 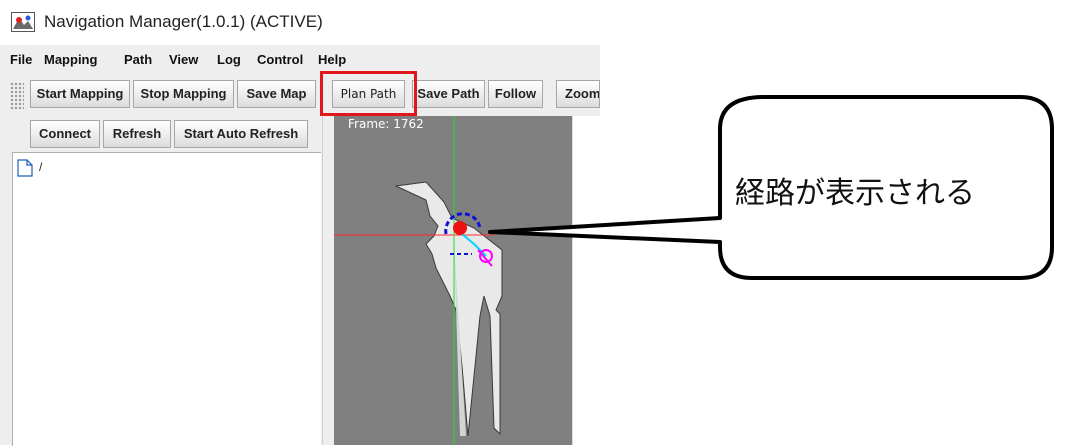 I want to click on menu-help: Help, so click(x=332, y=59).